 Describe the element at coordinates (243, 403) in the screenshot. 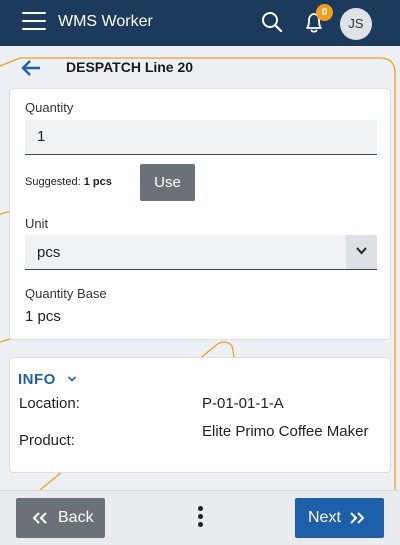

I see `location-value: P-01-01-1-A` at that location.